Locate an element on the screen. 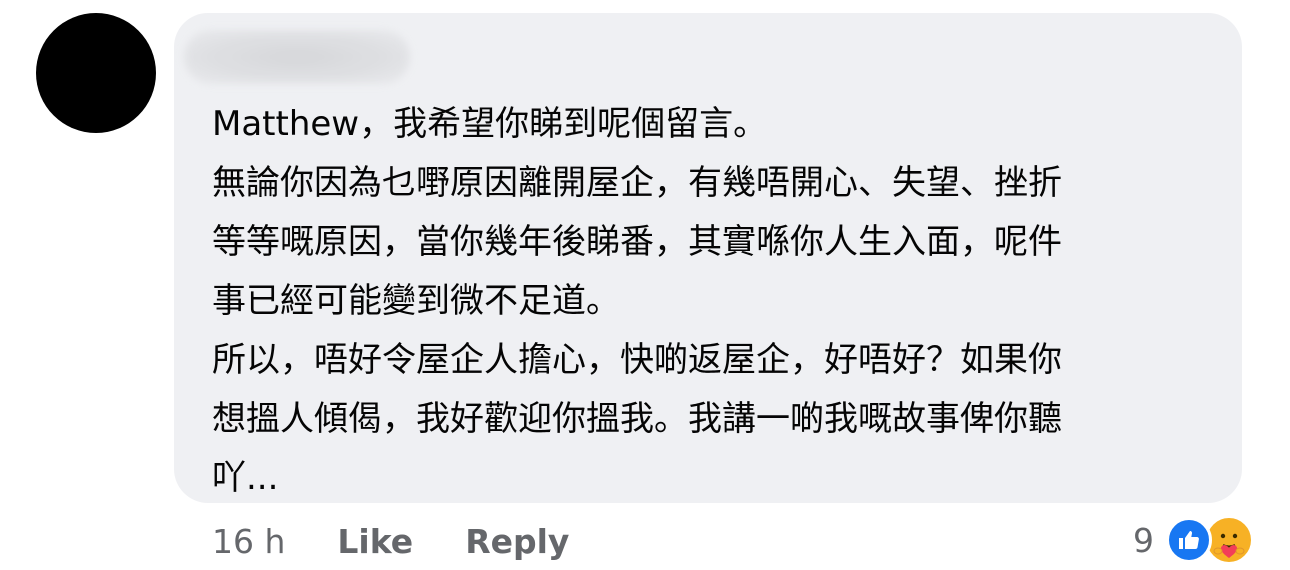  reply-button: Reply is located at coordinates (517, 541).